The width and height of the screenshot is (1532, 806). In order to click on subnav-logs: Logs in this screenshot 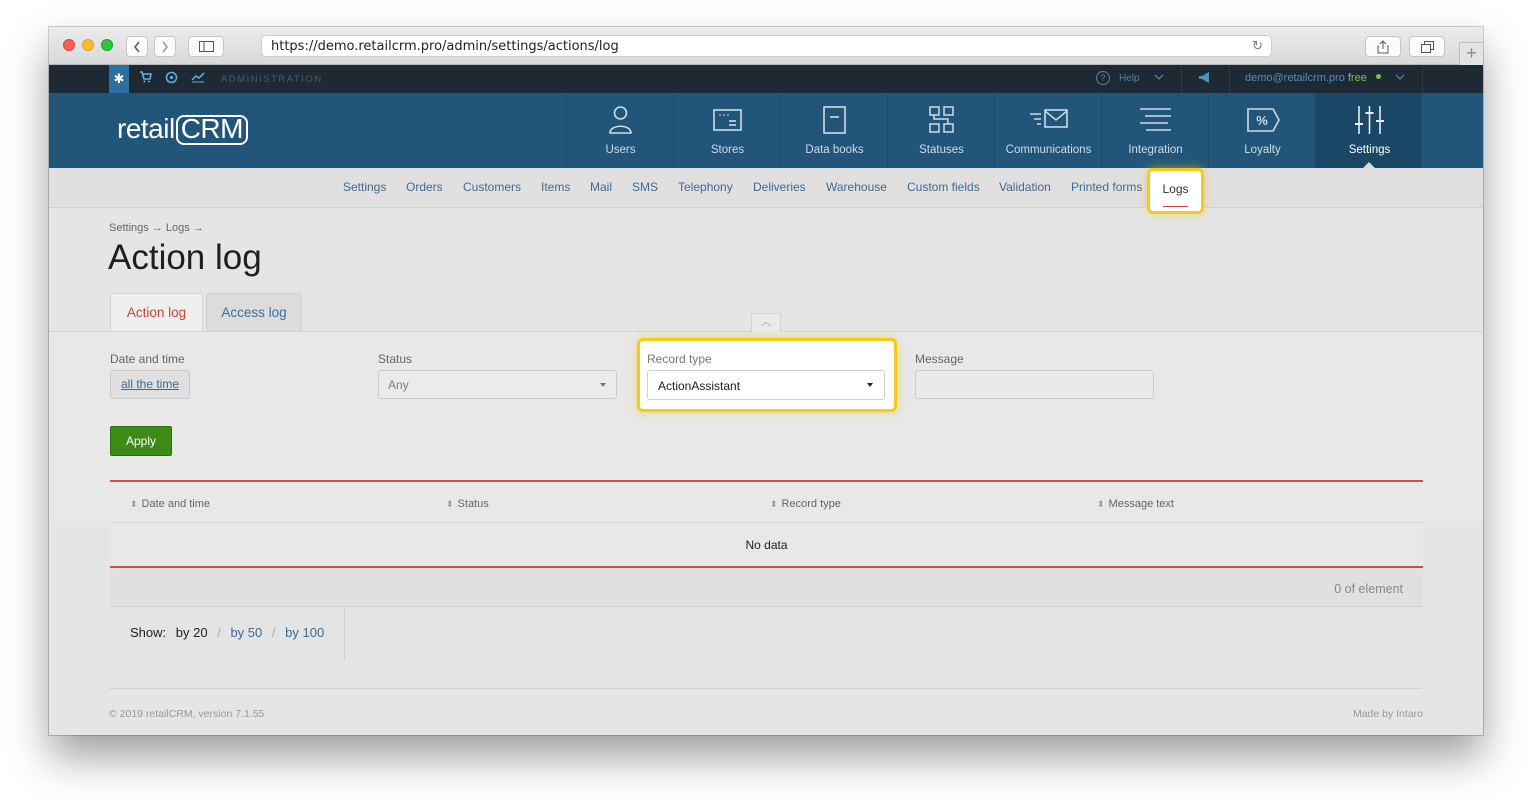, I will do `click(1175, 191)`.